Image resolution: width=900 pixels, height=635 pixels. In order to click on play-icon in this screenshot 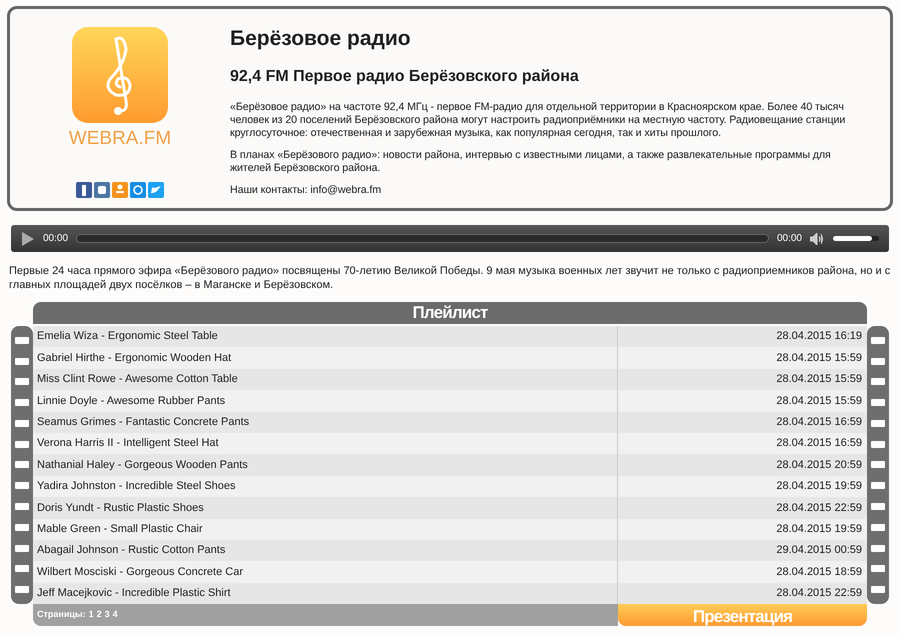, I will do `click(28, 239)`.